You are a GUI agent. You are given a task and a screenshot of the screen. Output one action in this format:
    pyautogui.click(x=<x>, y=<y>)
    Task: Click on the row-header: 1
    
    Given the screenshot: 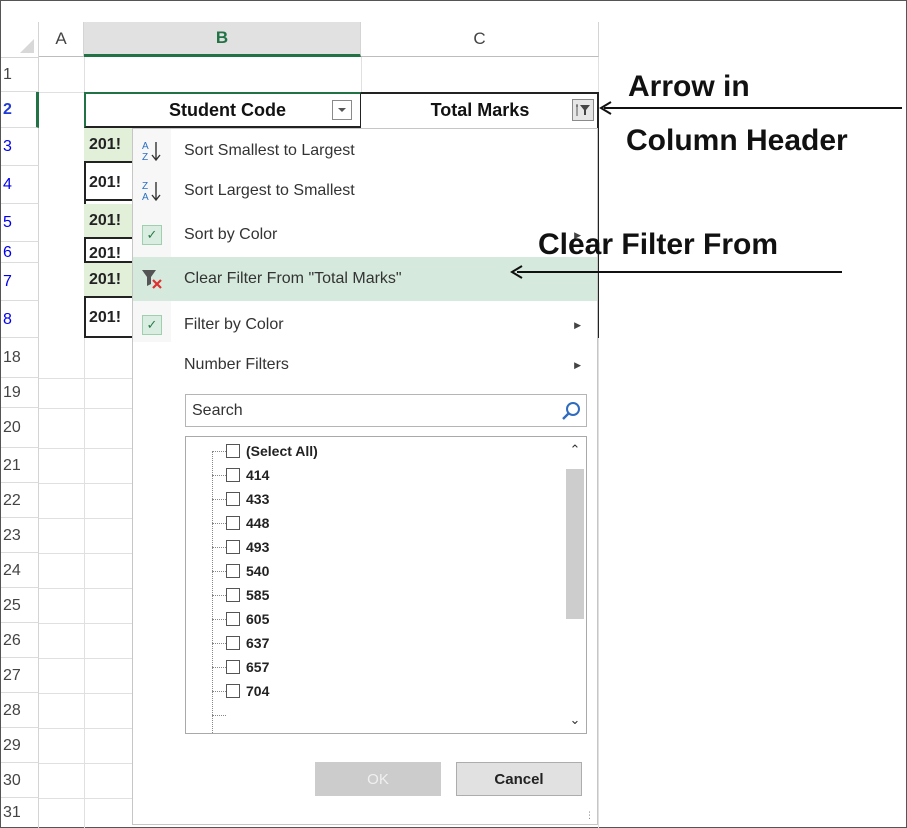 What is the action you would take?
    pyautogui.click(x=20, y=74)
    